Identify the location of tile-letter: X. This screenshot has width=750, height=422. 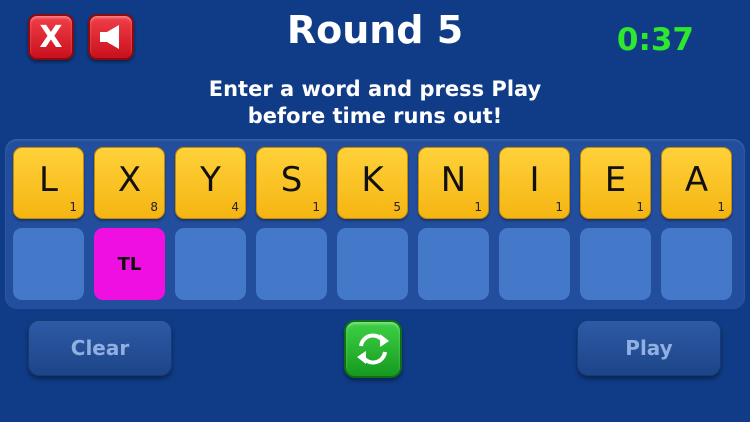
(129, 180).